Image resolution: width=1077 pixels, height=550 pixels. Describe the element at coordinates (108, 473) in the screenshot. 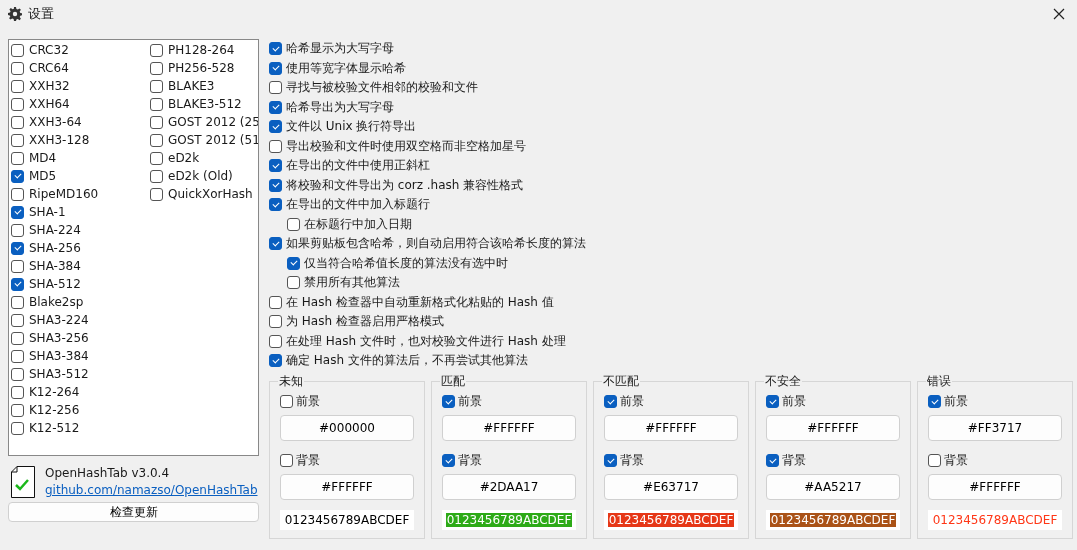

I see `app-version: OpenHashTab v3.0.4` at that location.